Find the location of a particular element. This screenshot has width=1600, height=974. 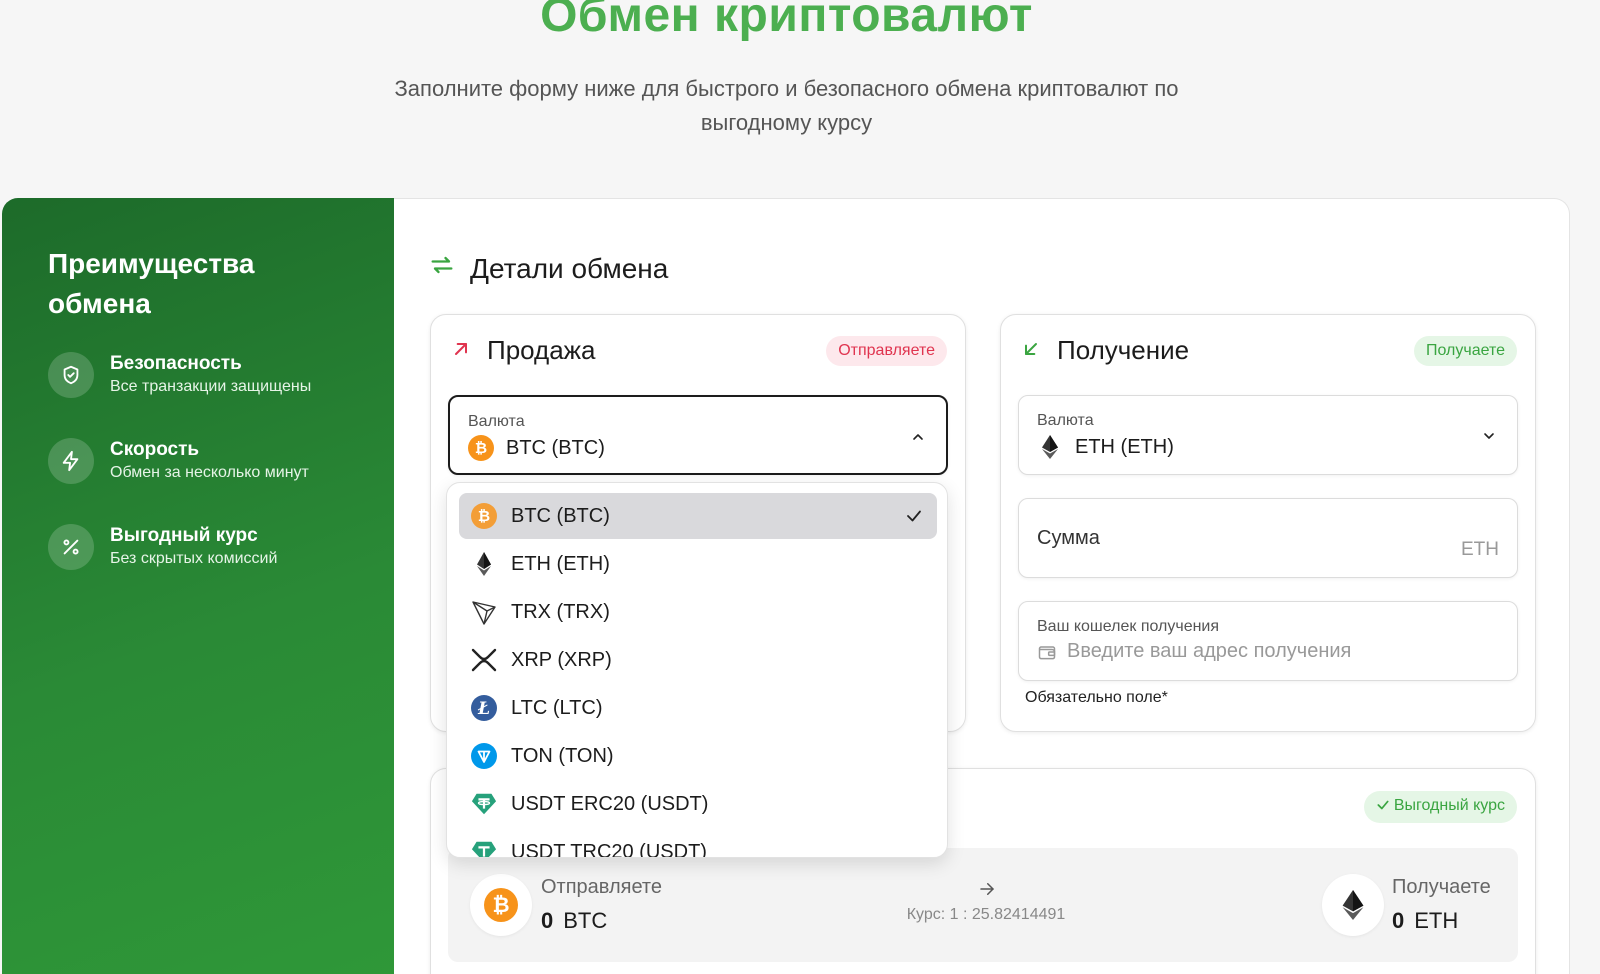

lightning-icon is located at coordinates (71, 461).